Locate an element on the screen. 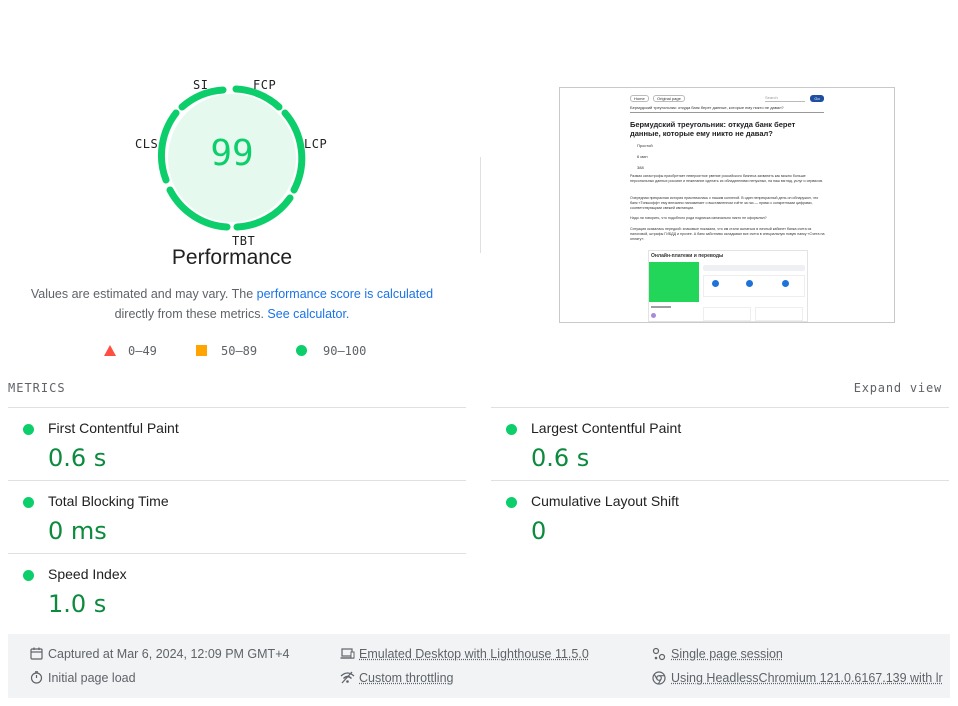 The image size is (958, 706). chromium-icon is located at coordinates (659, 678).